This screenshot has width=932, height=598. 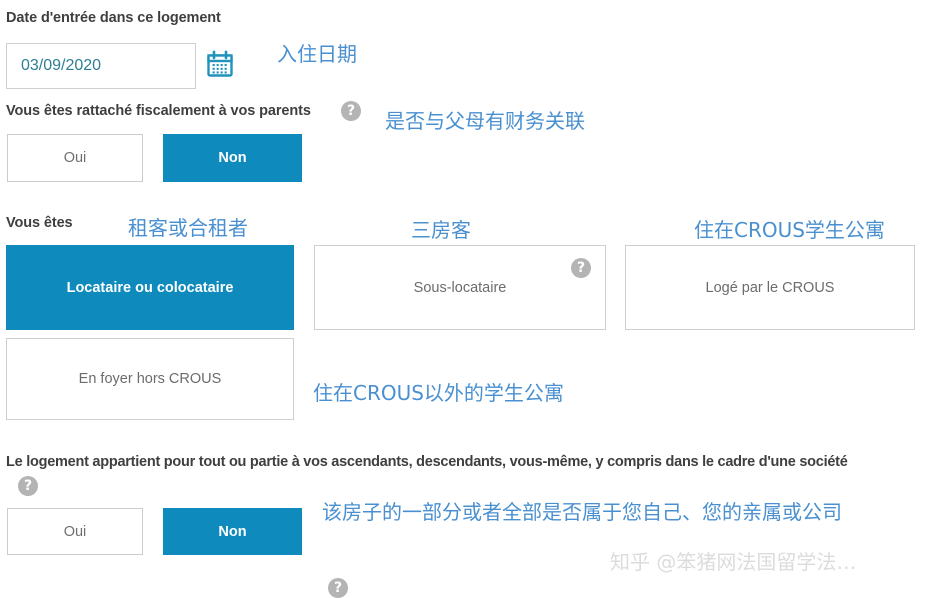 What do you see at coordinates (150, 287) in the screenshot?
I see `status-option-locataire: Locataire ou colocataire` at bounding box center [150, 287].